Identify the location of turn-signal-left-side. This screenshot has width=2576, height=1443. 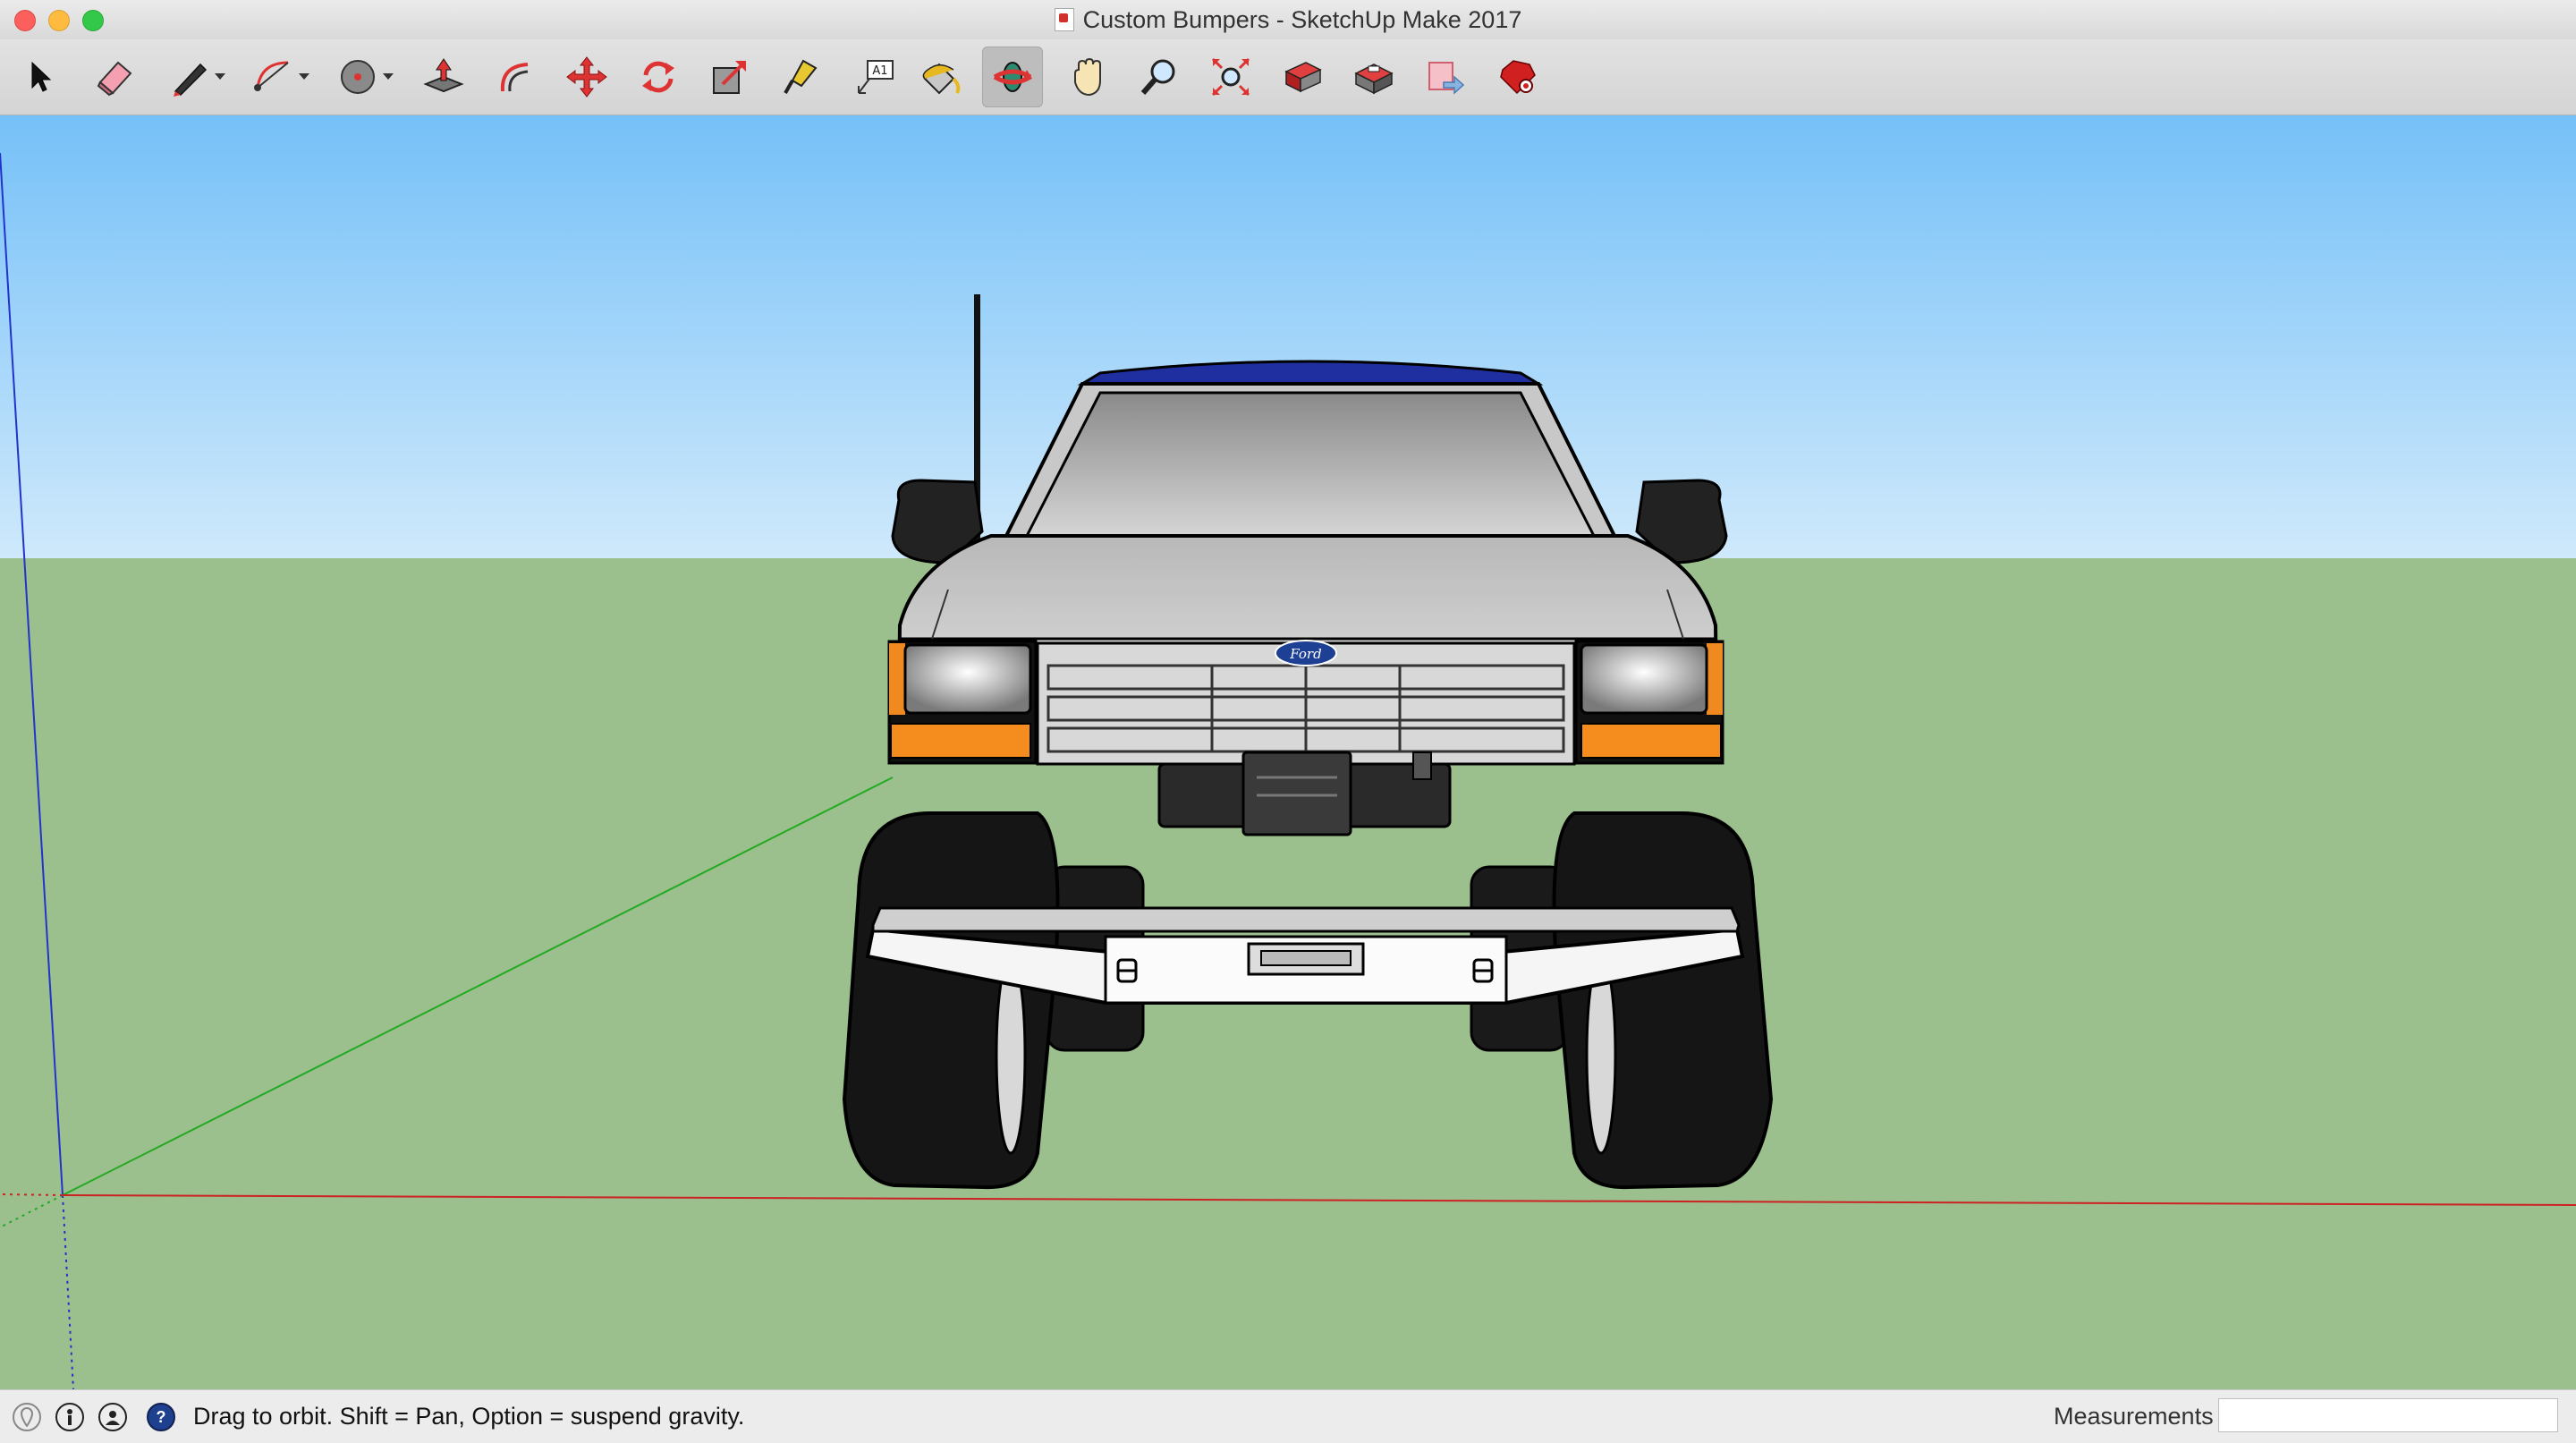
(897, 679).